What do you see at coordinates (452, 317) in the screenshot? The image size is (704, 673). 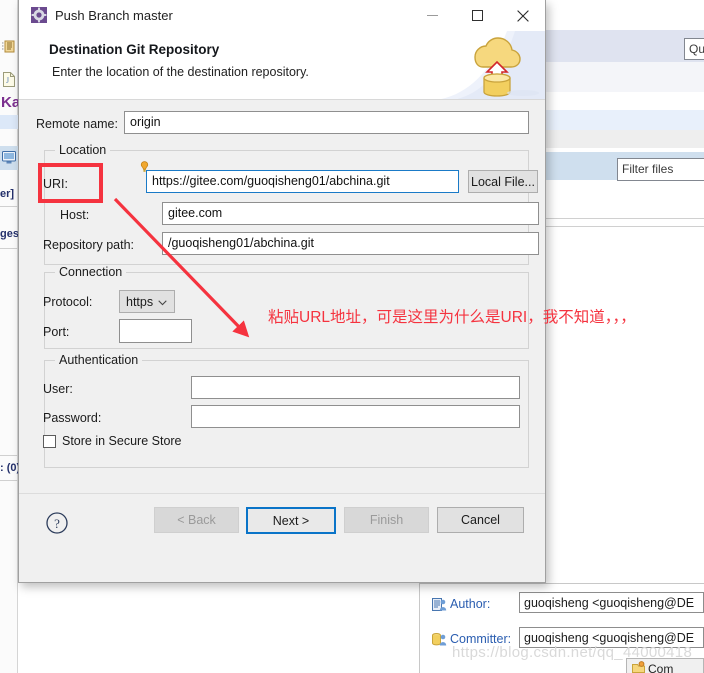 I see `annotation-note: 粘贴URL地址，可是这里为什么是URI，我不知道，，，` at bounding box center [452, 317].